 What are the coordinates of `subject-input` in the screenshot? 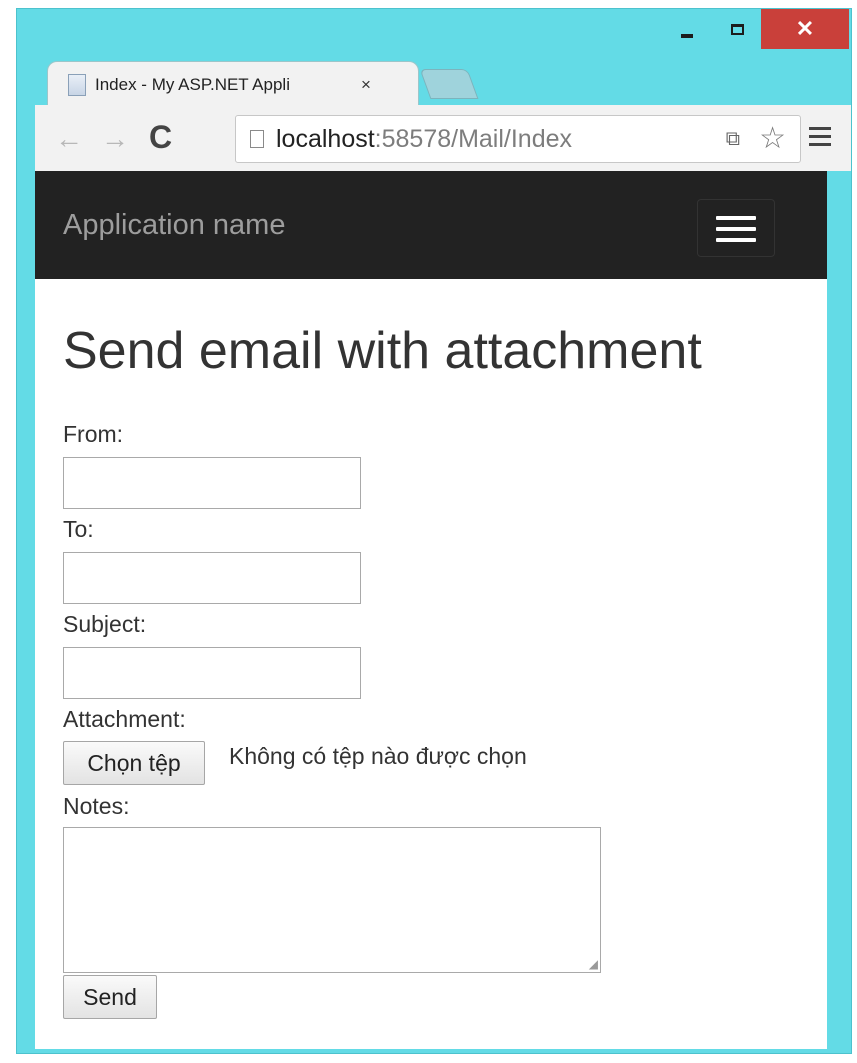 It's located at (212, 673).